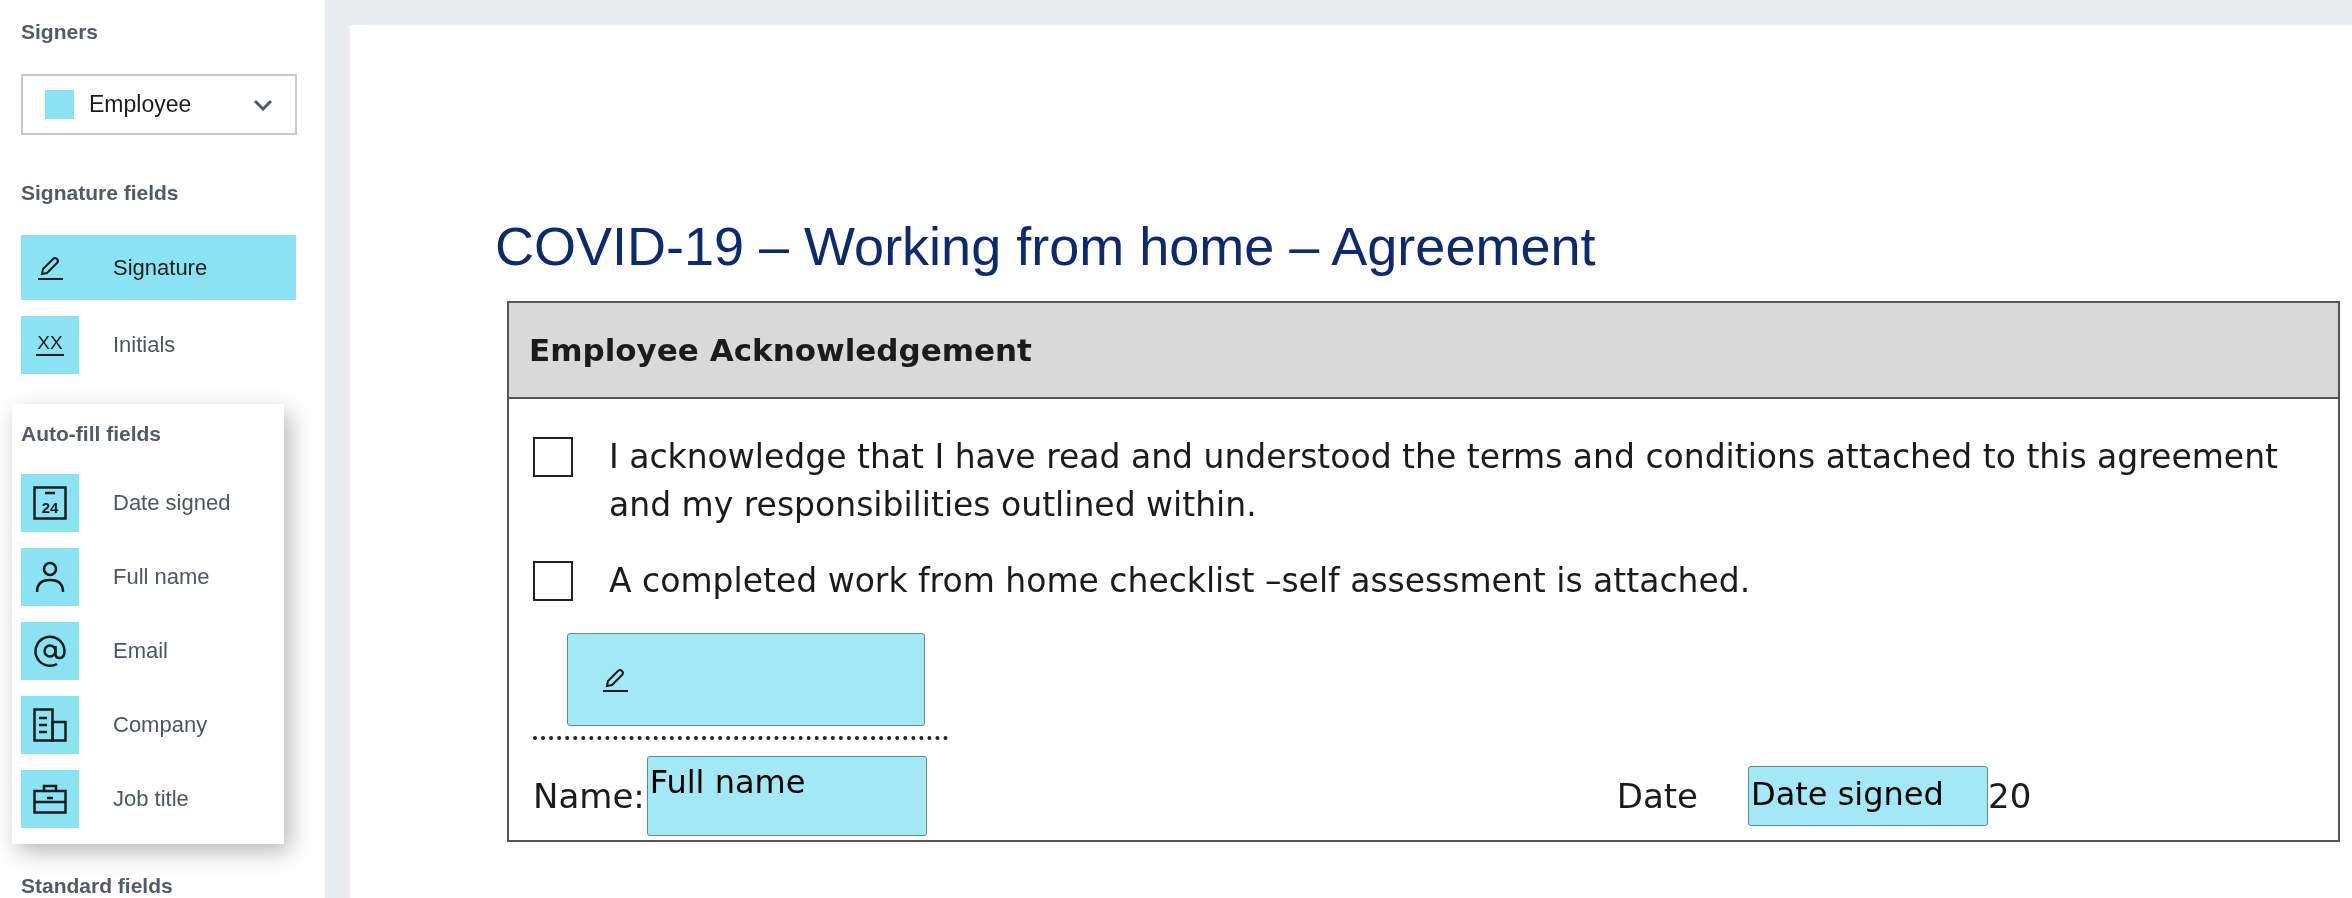 This screenshot has width=2352, height=898. Describe the element at coordinates (158, 267) in the screenshot. I see `field-item: Signature` at that location.